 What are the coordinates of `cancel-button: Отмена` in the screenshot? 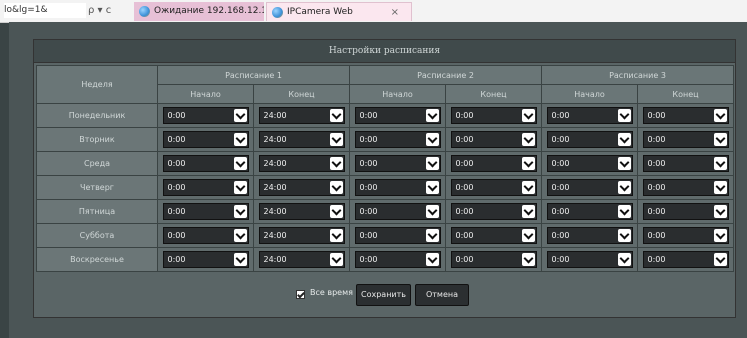 It's located at (442, 295).